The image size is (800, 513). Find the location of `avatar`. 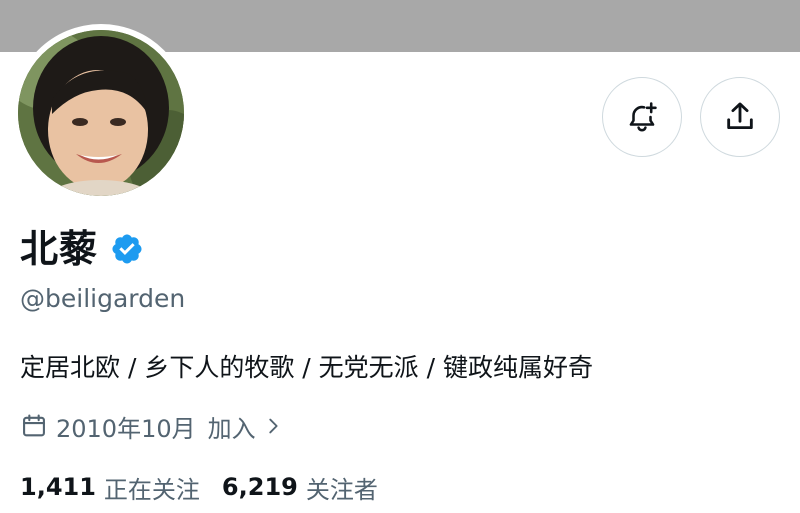

avatar is located at coordinates (101, 113).